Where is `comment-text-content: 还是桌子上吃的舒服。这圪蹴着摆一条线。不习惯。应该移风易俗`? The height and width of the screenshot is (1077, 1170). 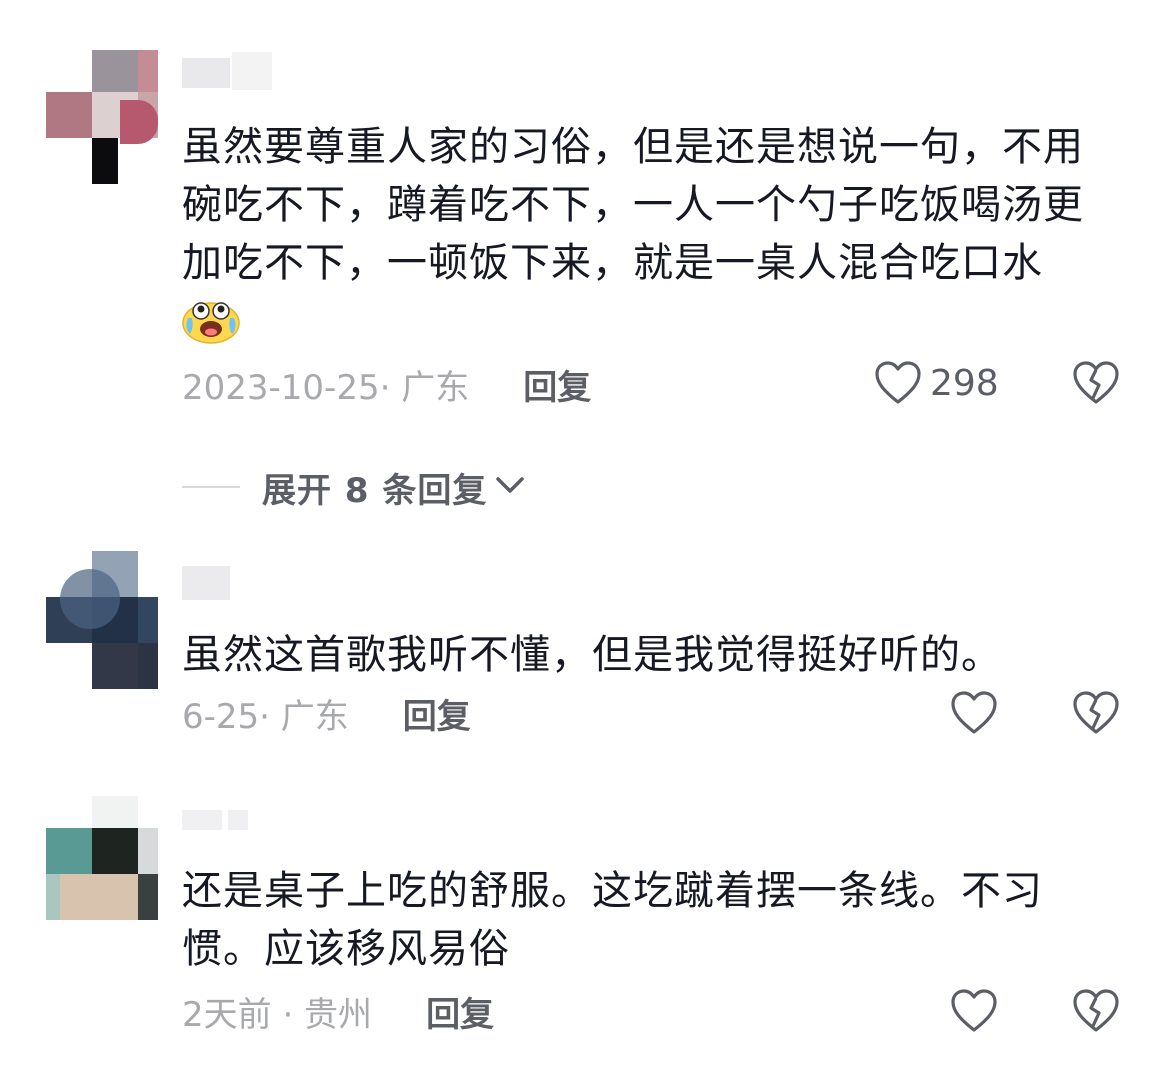 comment-text-content: 还是桌子上吃的舒服。这圪蹴着摆一条线。不习惯。应该移风易俗 is located at coordinates (612, 920).